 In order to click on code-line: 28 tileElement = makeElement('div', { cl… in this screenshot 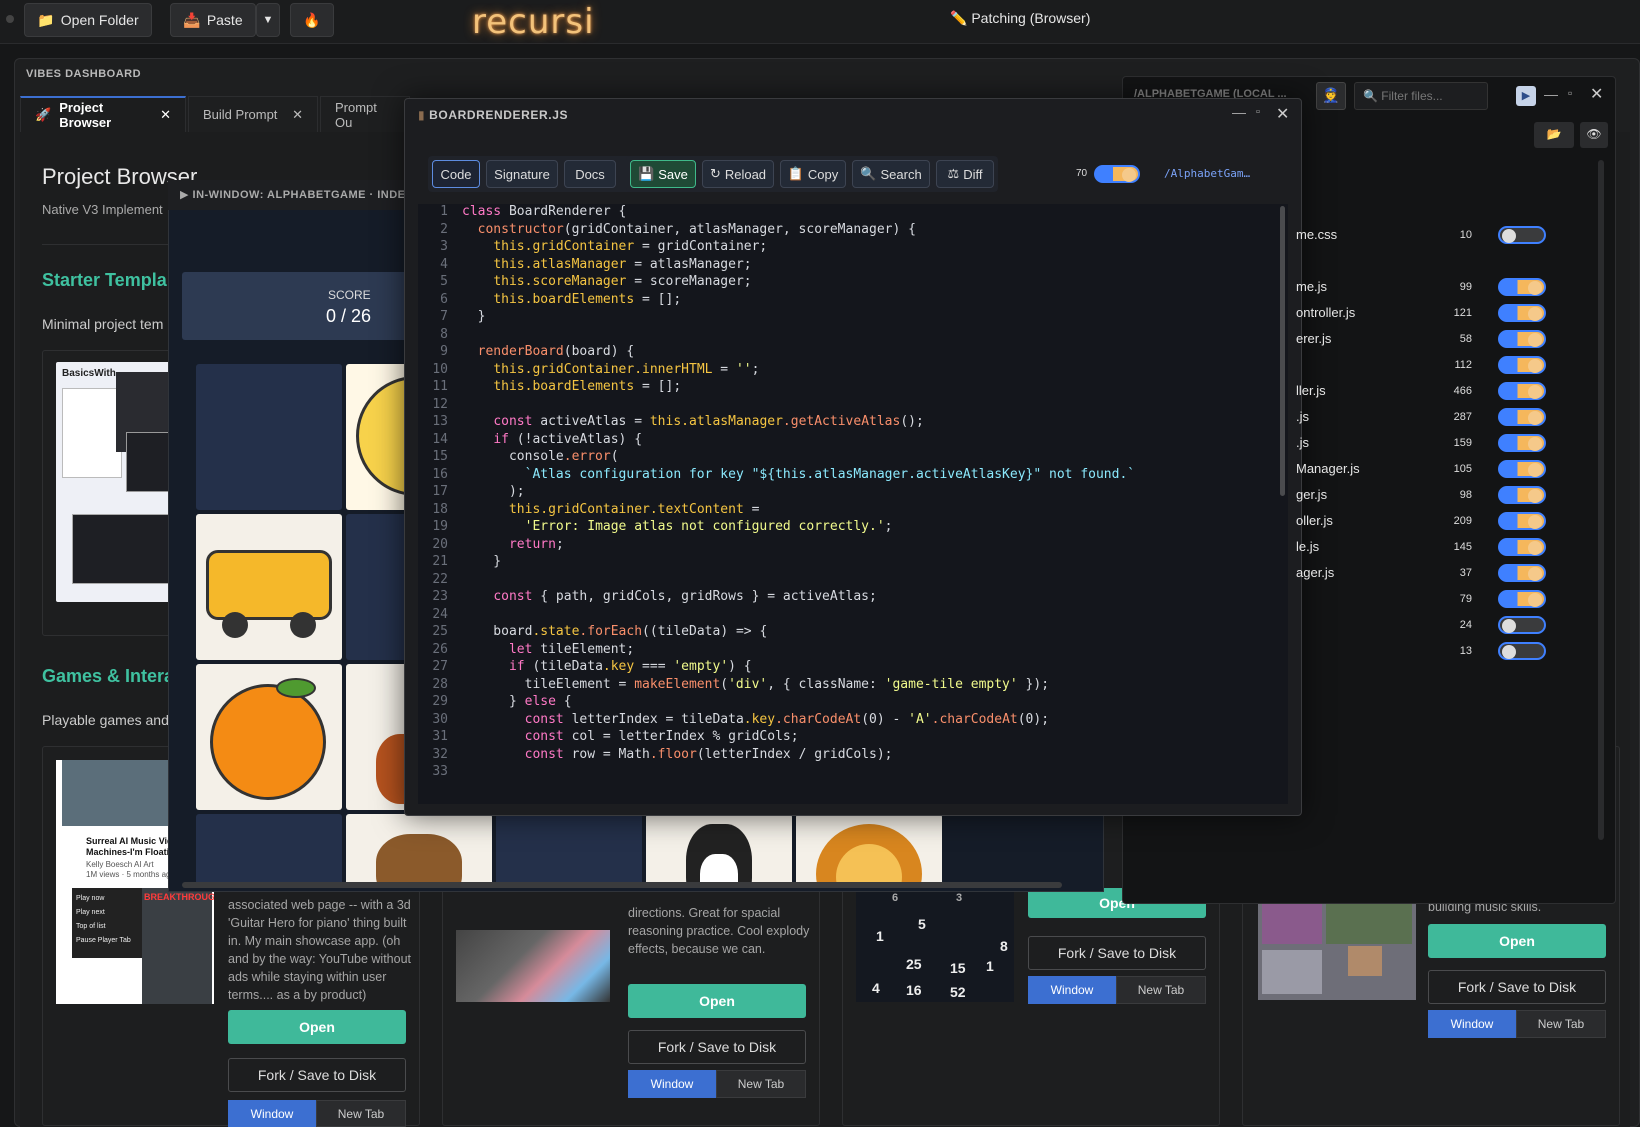, I will do `click(733, 686)`.